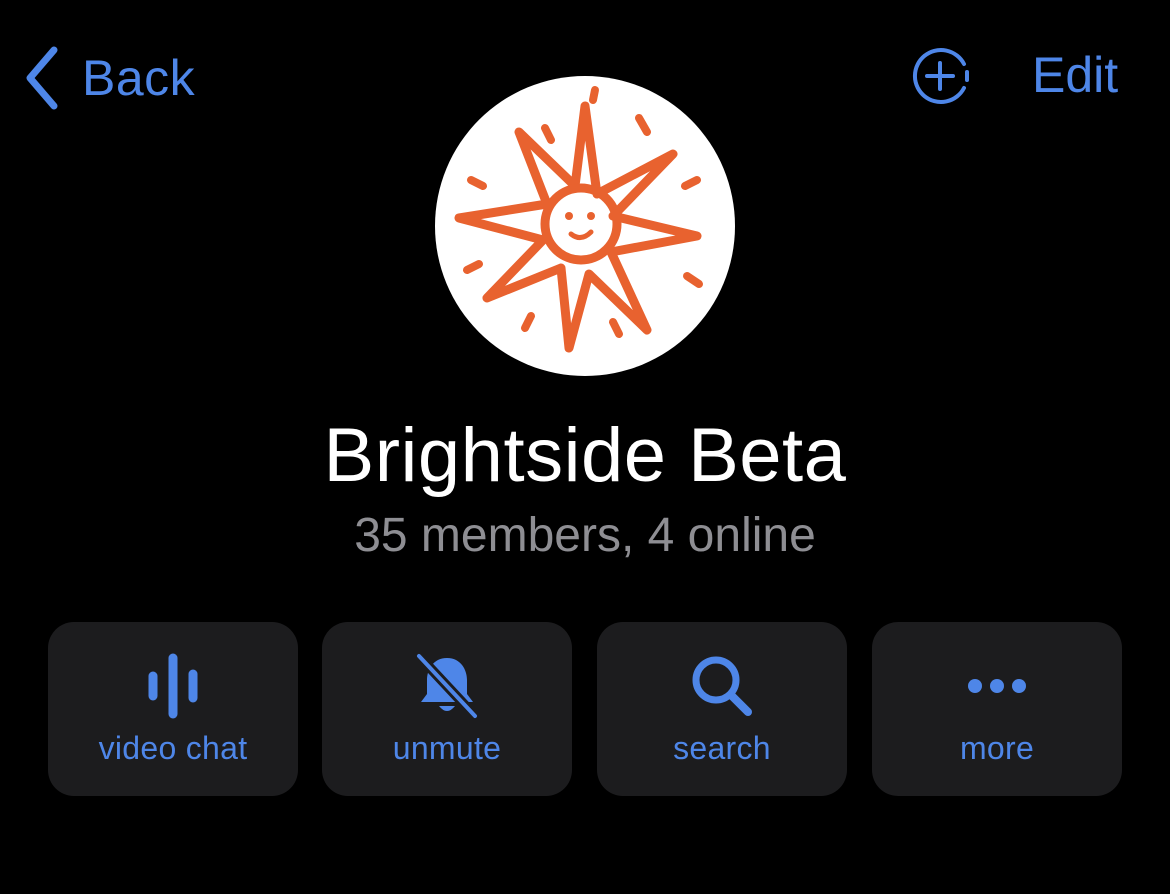 This screenshot has height=894, width=1170. What do you see at coordinates (578, 219) in the screenshot?
I see `smiling-sun-icon` at bounding box center [578, 219].